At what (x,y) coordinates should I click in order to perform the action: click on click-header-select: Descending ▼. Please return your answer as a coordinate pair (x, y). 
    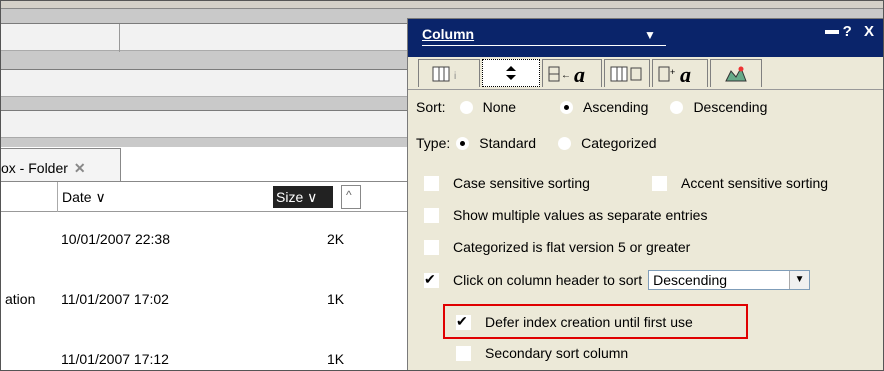
    Looking at the image, I should click on (729, 280).